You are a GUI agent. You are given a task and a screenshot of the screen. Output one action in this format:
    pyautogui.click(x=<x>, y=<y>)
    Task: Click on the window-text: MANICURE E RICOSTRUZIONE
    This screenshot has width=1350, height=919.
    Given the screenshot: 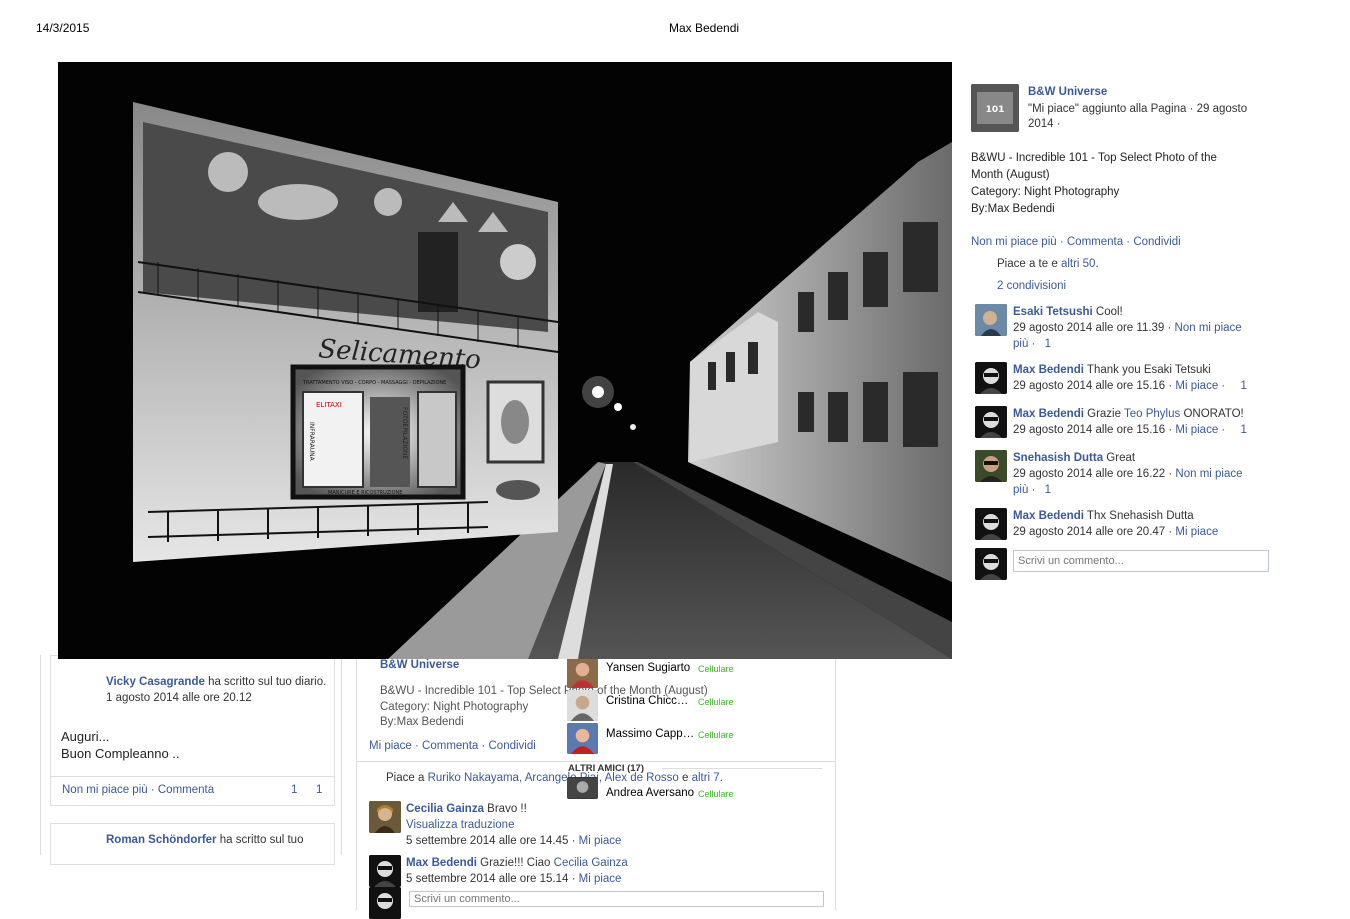 What is the action you would take?
    pyautogui.click(x=365, y=493)
    